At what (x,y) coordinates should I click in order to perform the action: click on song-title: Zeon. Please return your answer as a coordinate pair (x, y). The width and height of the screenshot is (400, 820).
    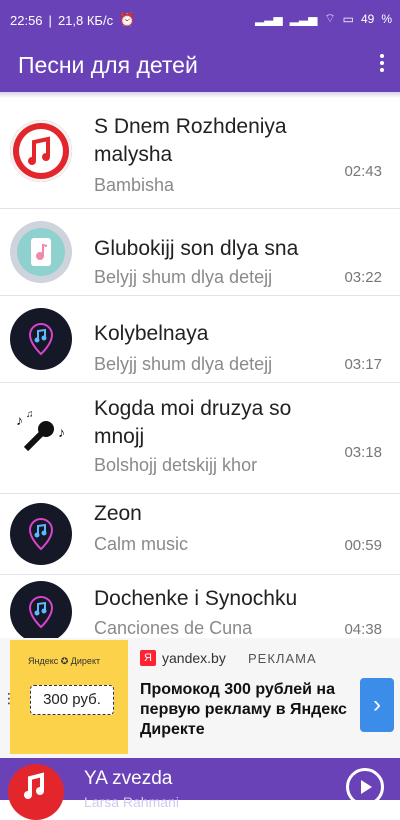
    Looking at the image, I should click on (118, 513).